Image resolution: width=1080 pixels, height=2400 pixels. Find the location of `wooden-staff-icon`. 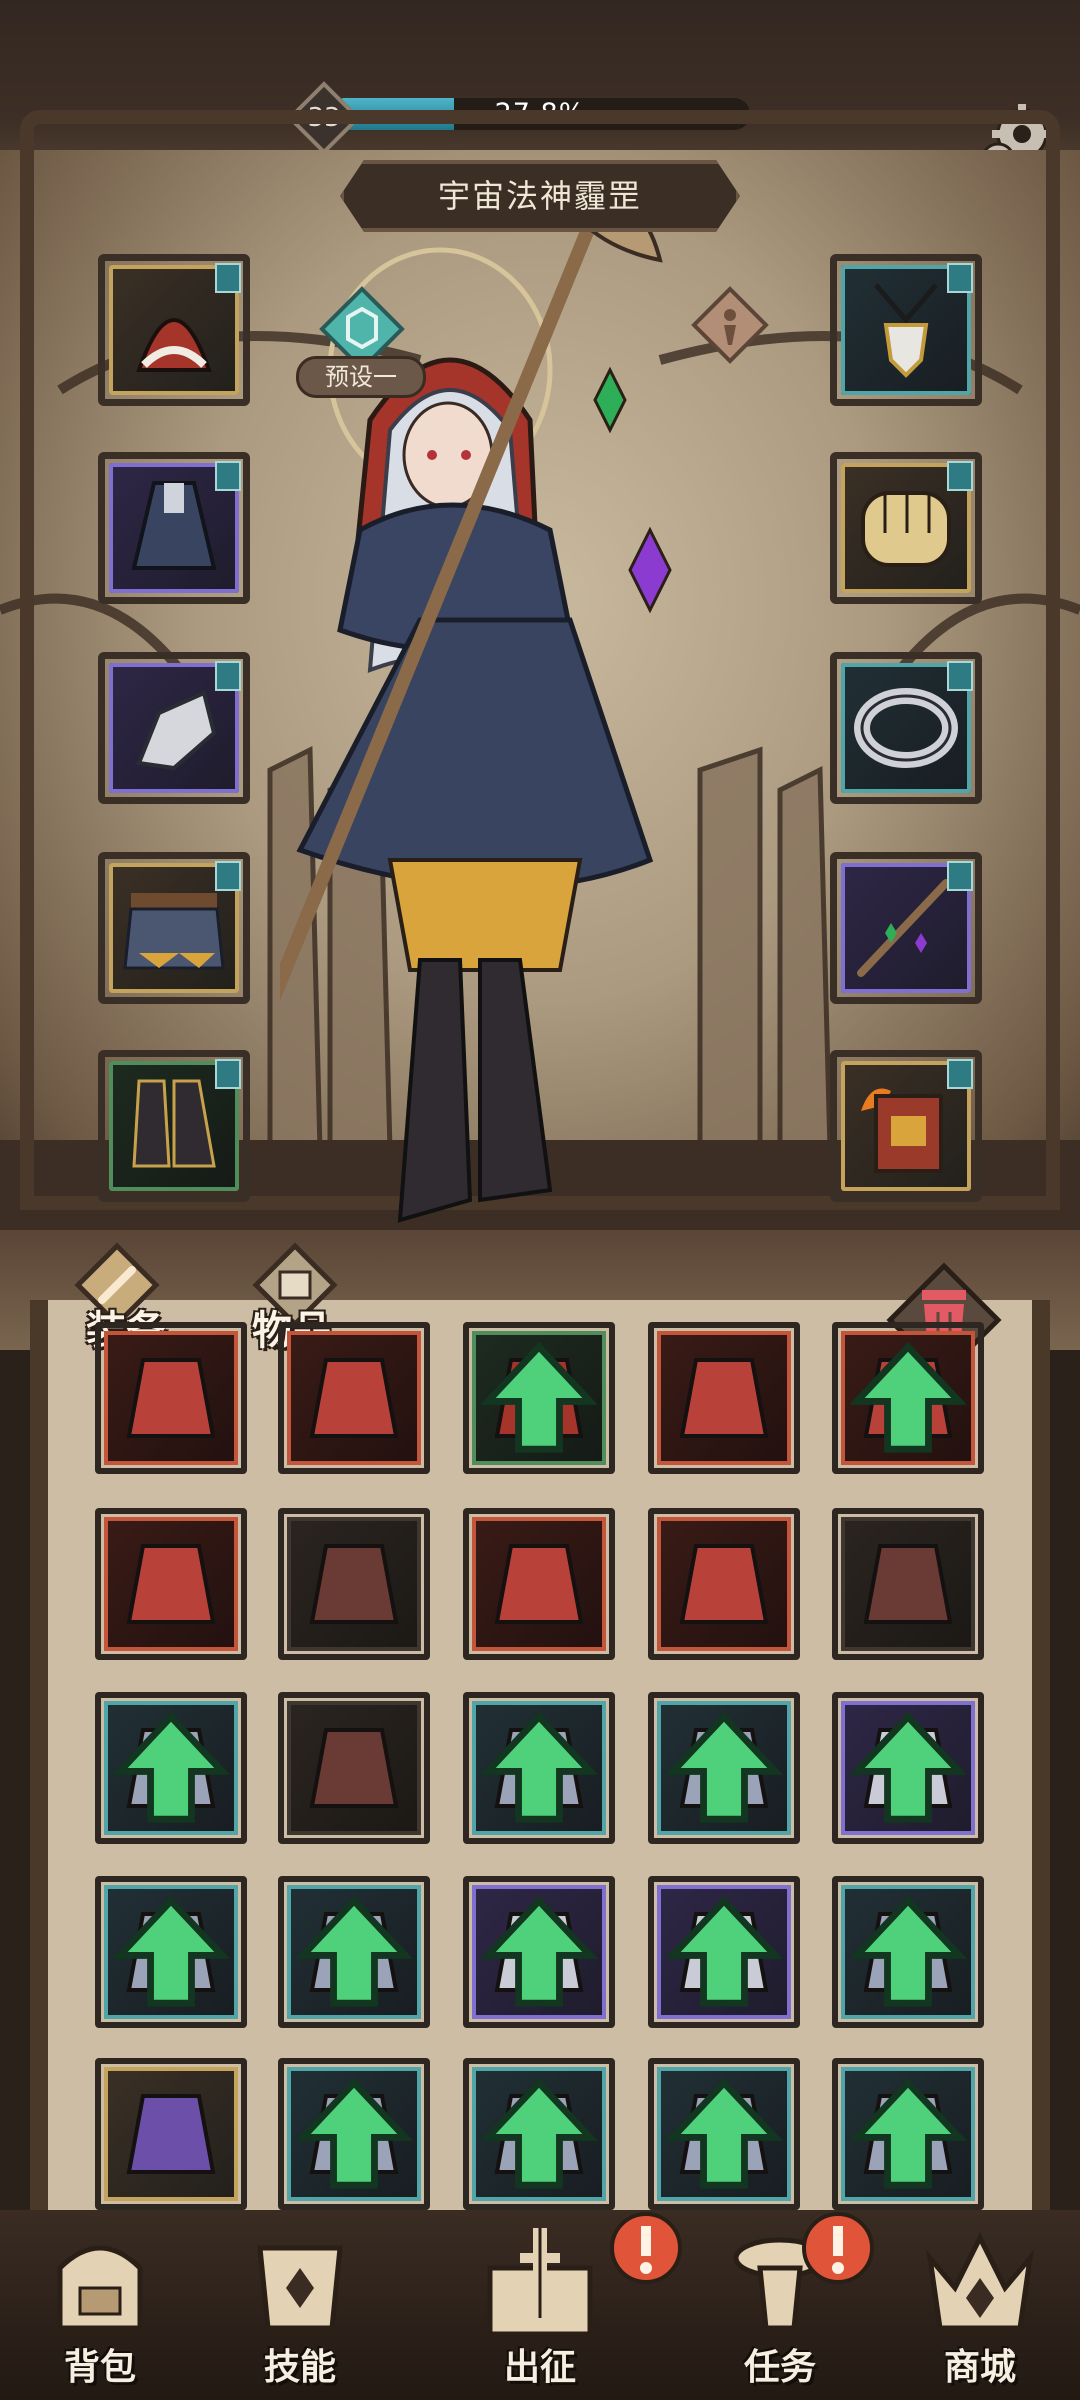

wooden-staff-icon is located at coordinates (903, 928).